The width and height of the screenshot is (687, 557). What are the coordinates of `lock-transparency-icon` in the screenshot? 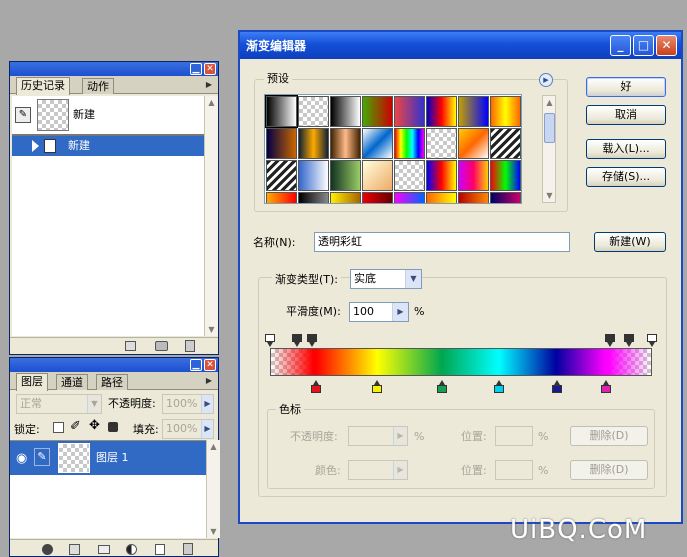 It's located at (58, 427).